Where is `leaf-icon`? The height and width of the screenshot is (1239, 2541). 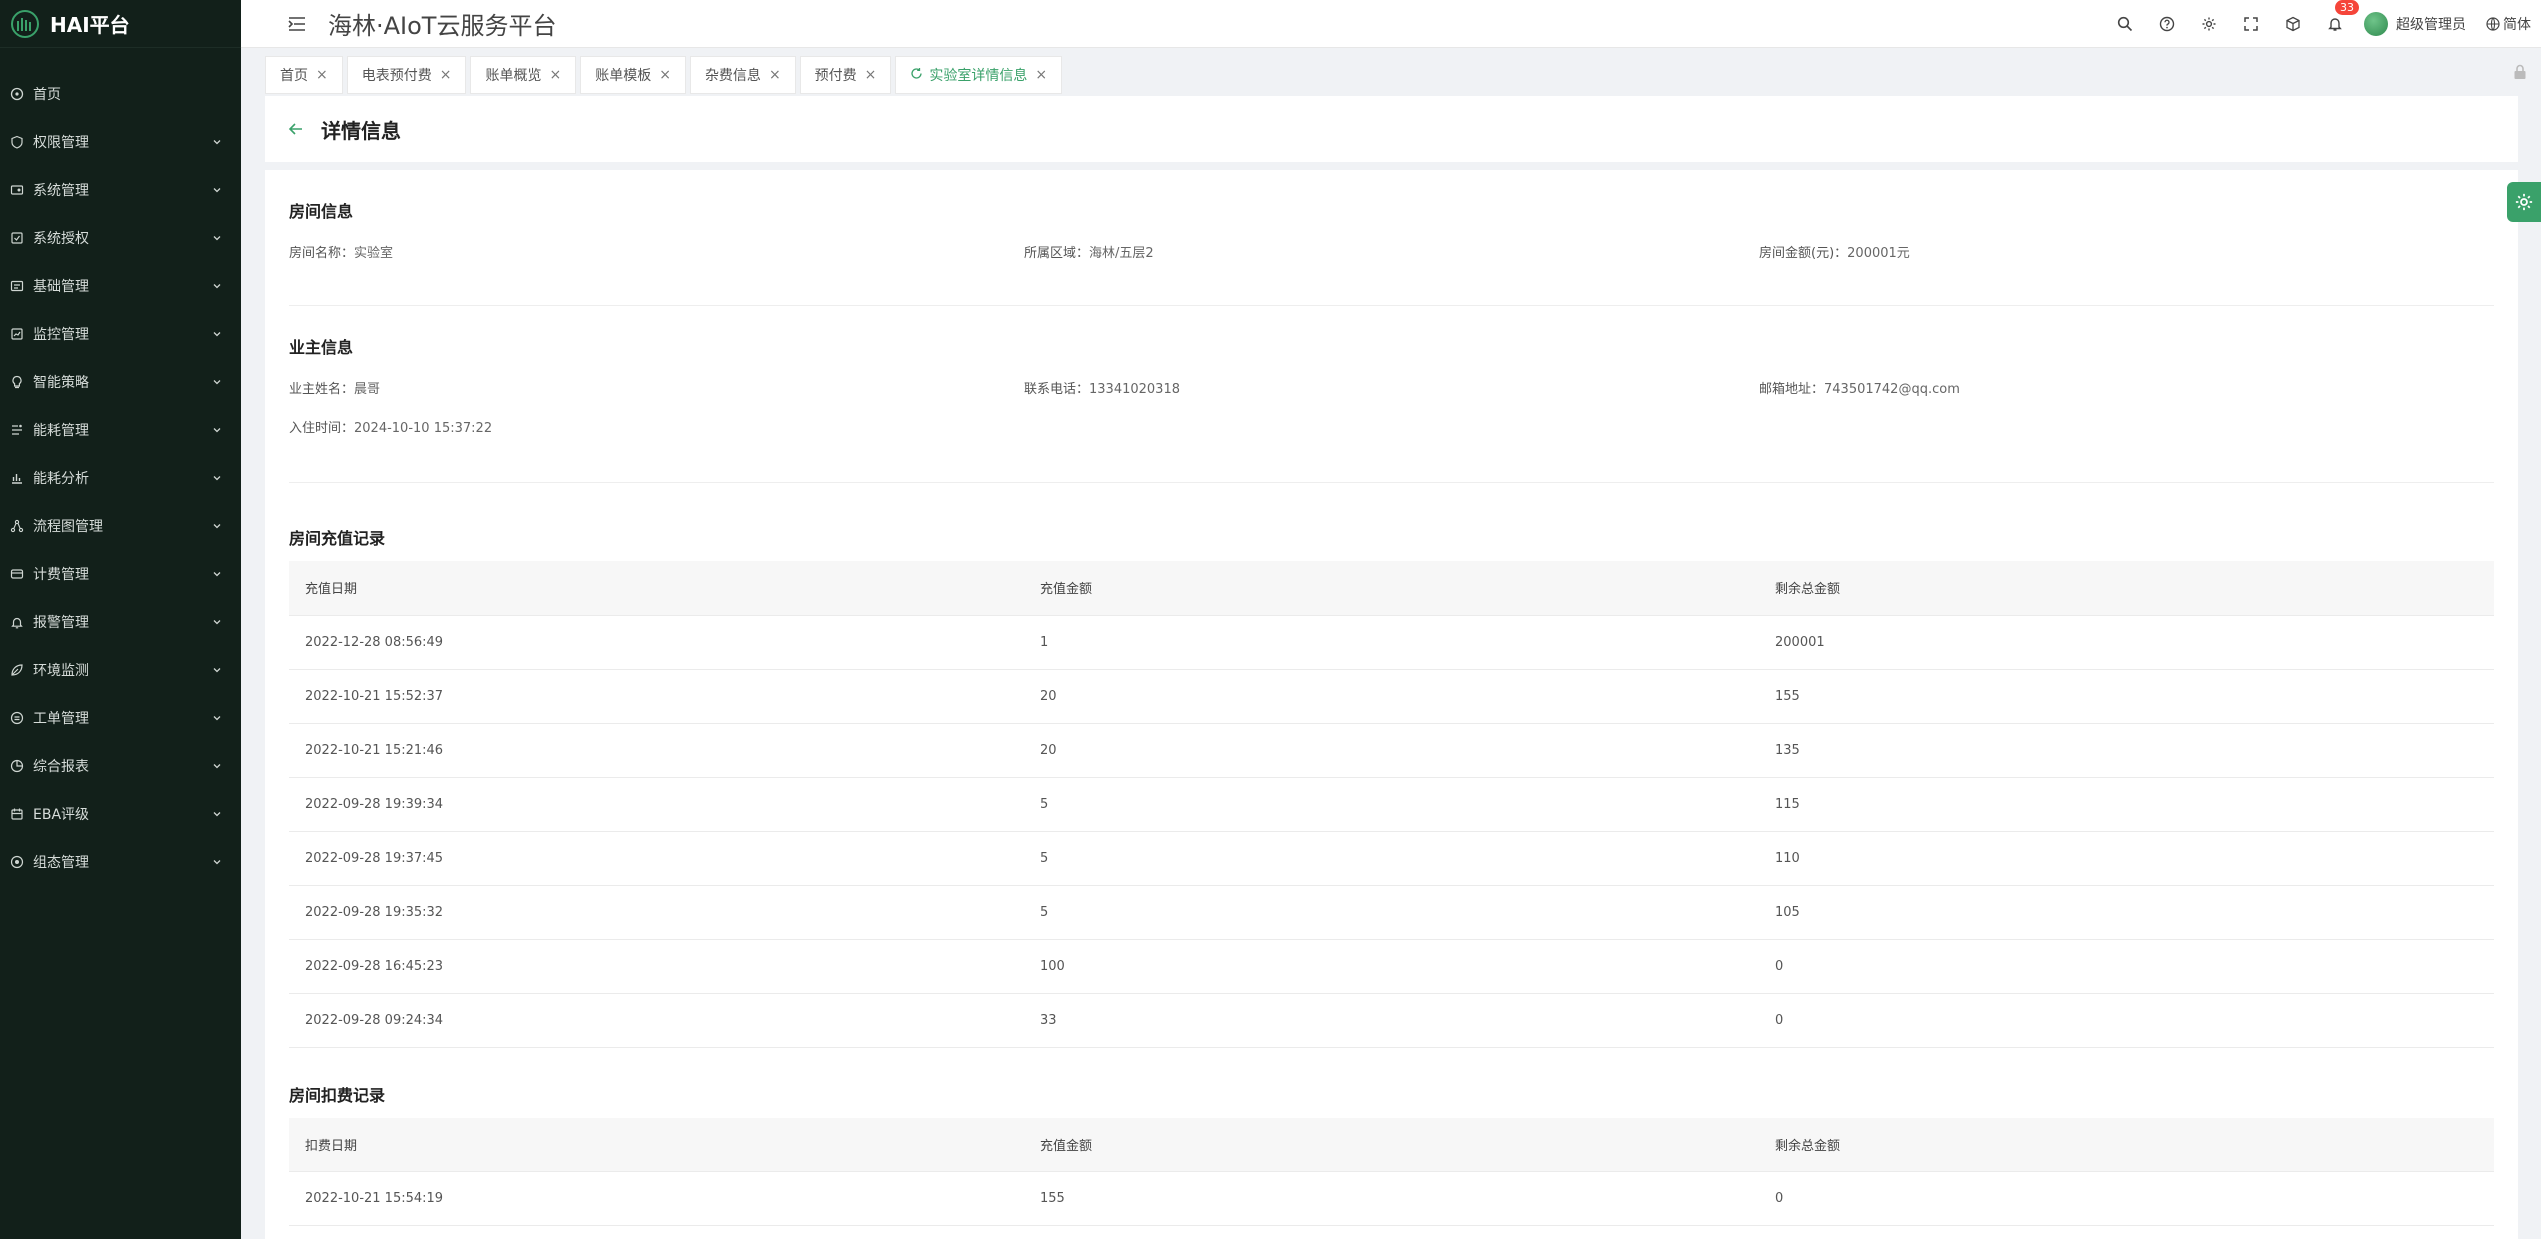 leaf-icon is located at coordinates (17, 670).